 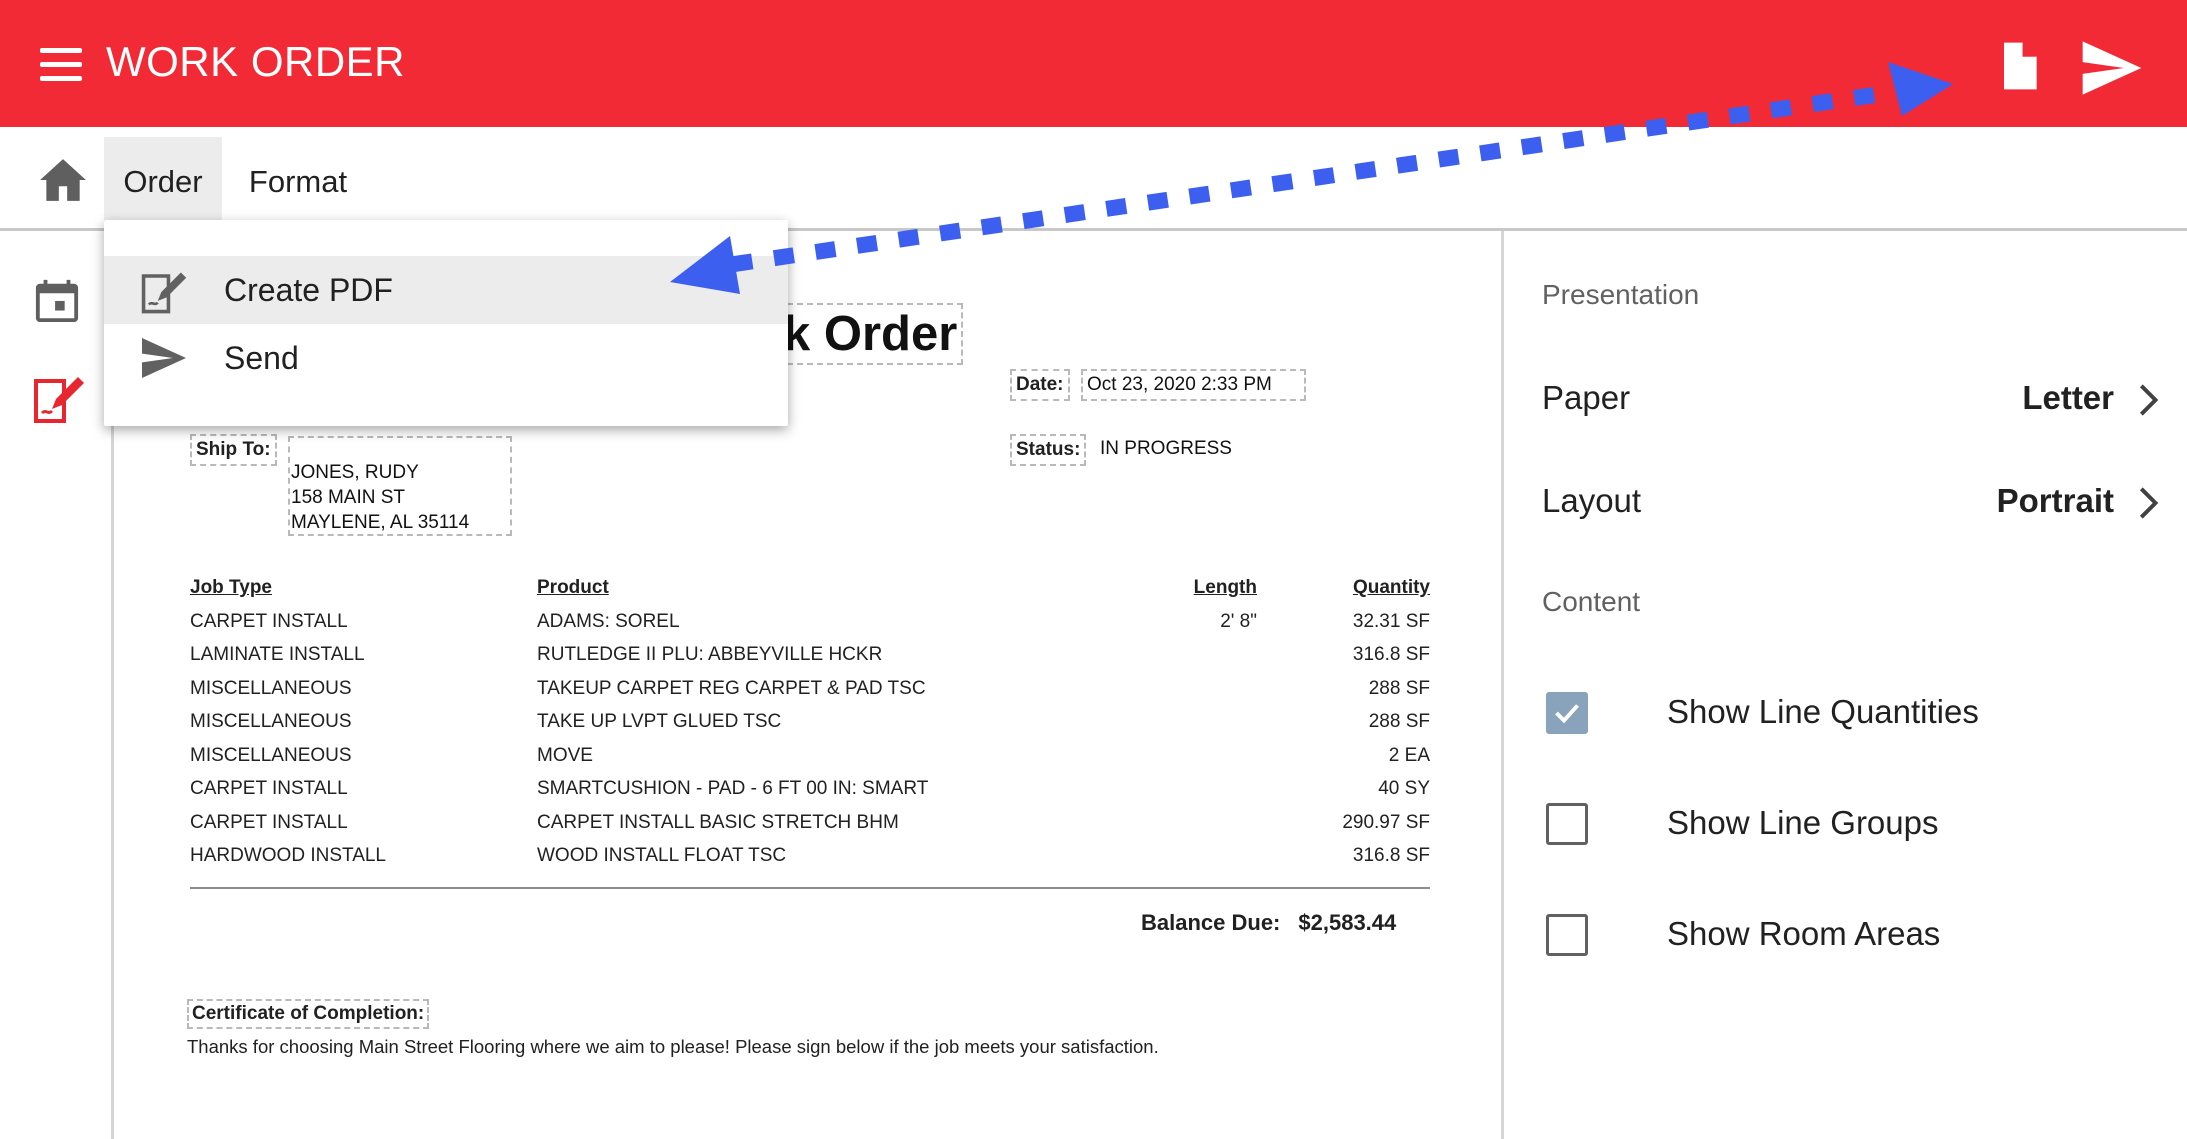 What do you see at coordinates (1048, 450) in the screenshot?
I see `status-label: Status:` at bounding box center [1048, 450].